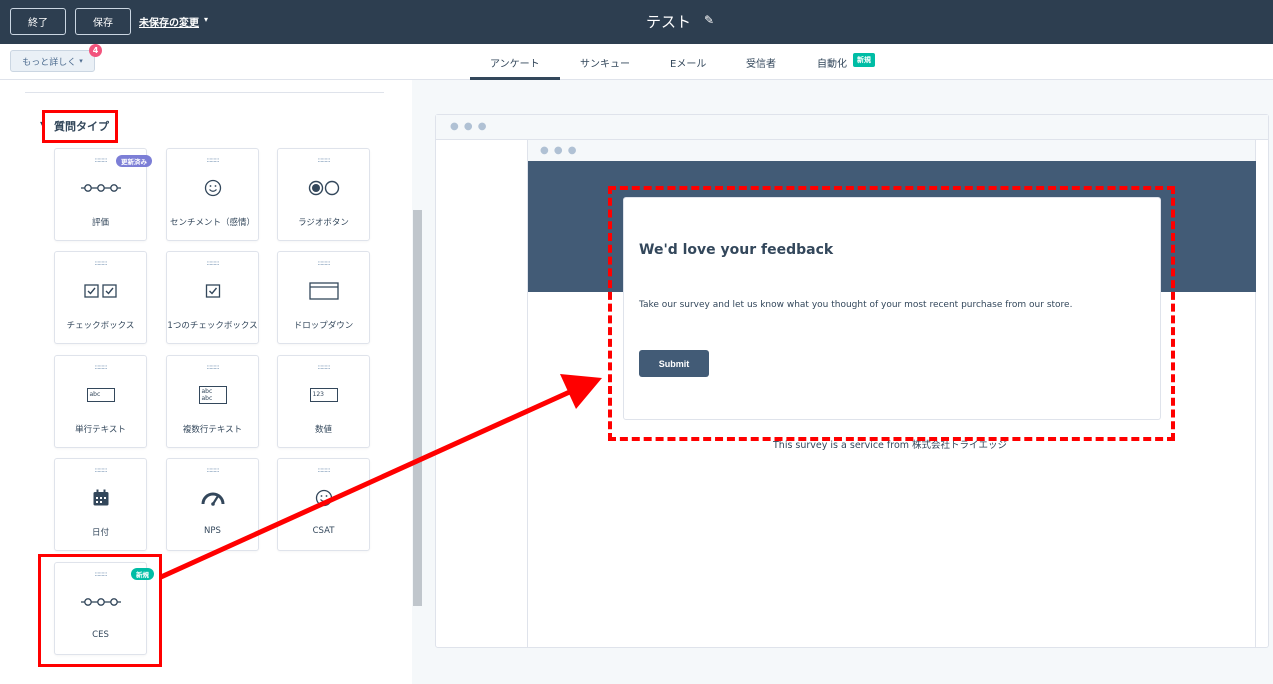 The height and width of the screenshot is (684, 1273). I want to click on calendar-icon, so click(100, 498).